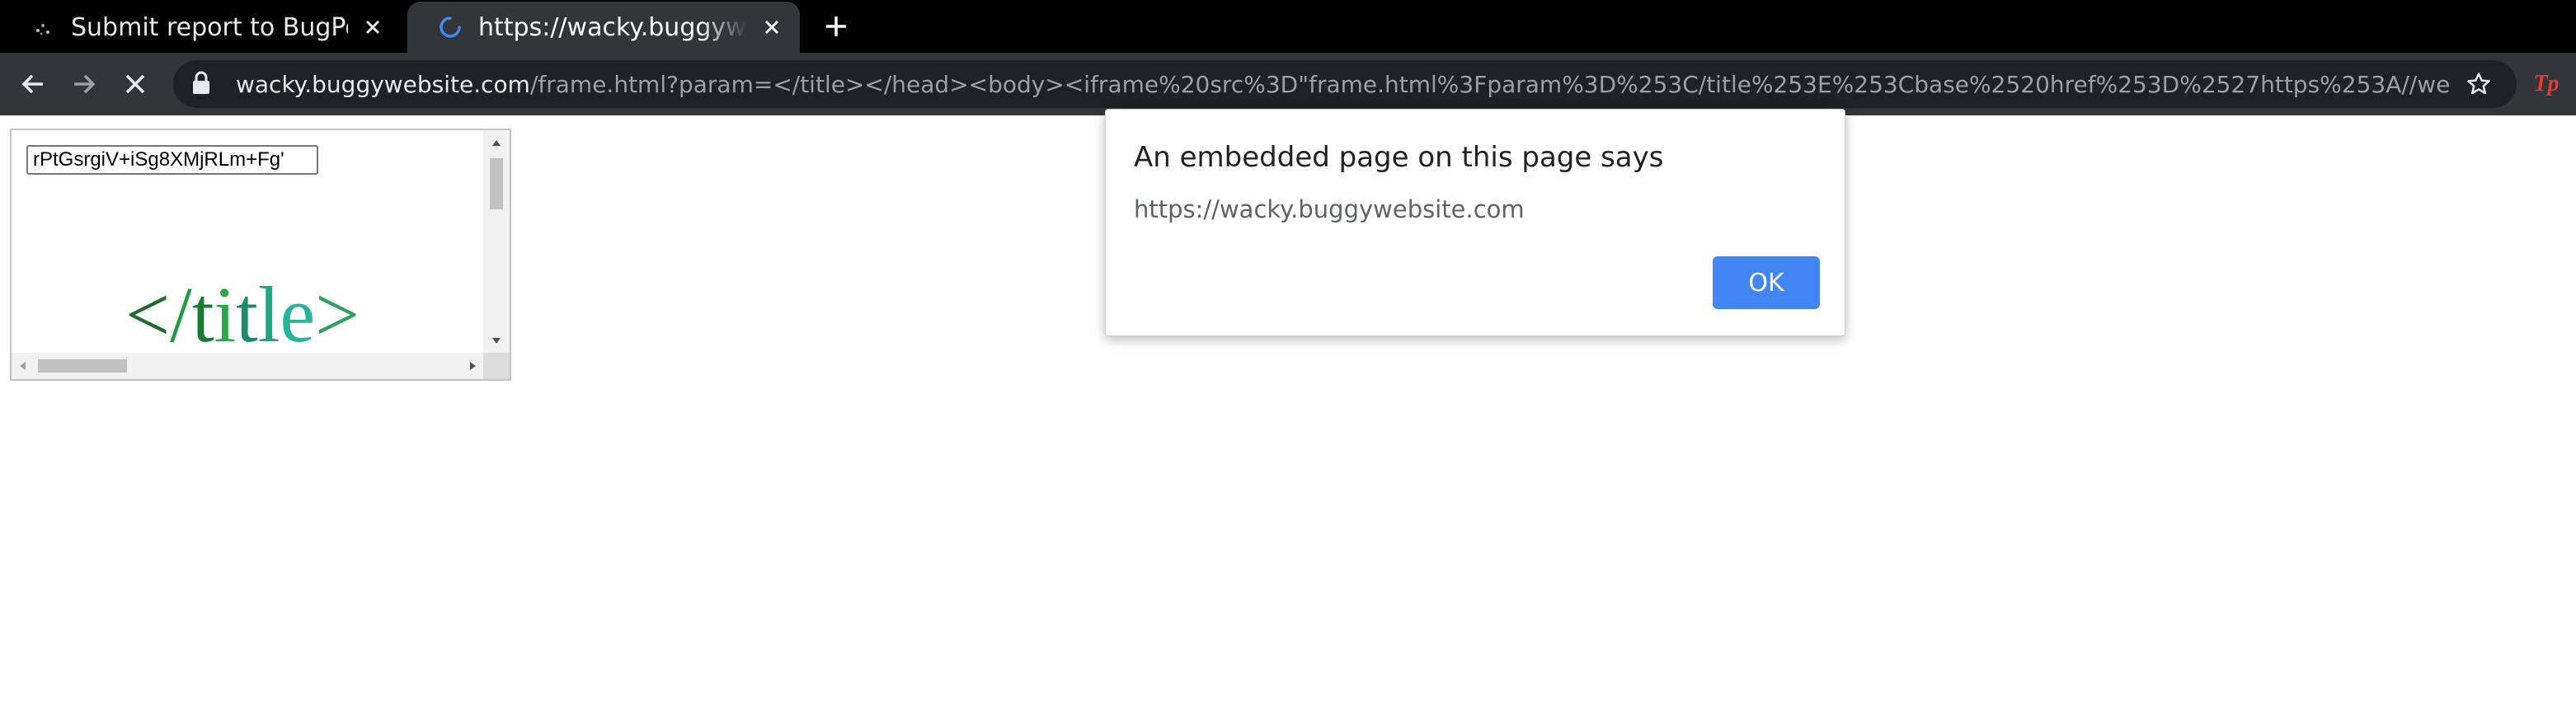  What do you see at coordinates (496, 242) in the screenshot?
I see `vertical-scrollbar` at bounding box center [496, 242].